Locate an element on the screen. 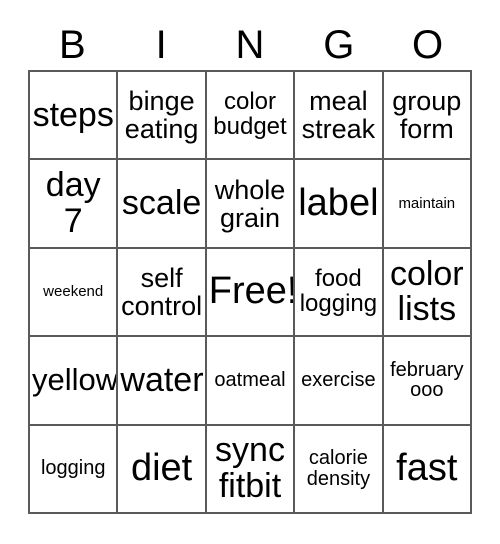  bingo-cell-label: calorie density is located at coordinates (338, 468).